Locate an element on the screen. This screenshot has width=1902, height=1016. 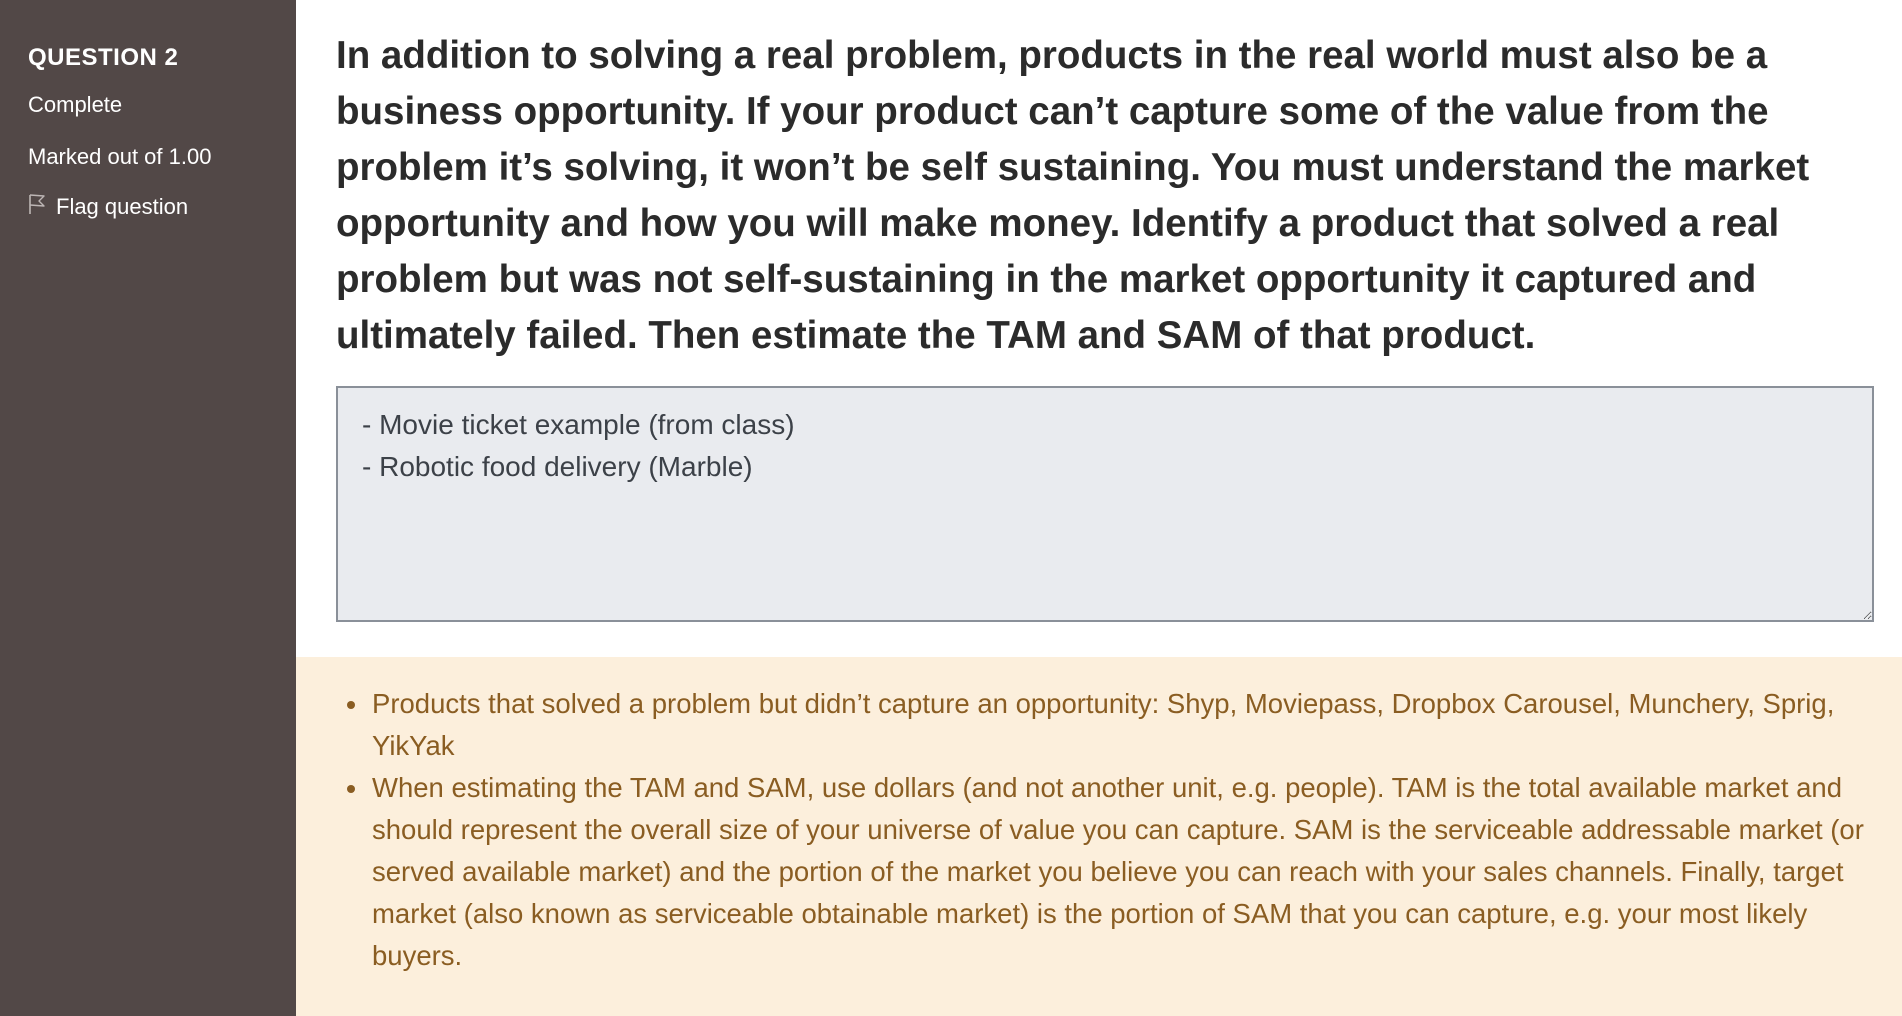
question-status: Complete is located at coordinates (75, 104).